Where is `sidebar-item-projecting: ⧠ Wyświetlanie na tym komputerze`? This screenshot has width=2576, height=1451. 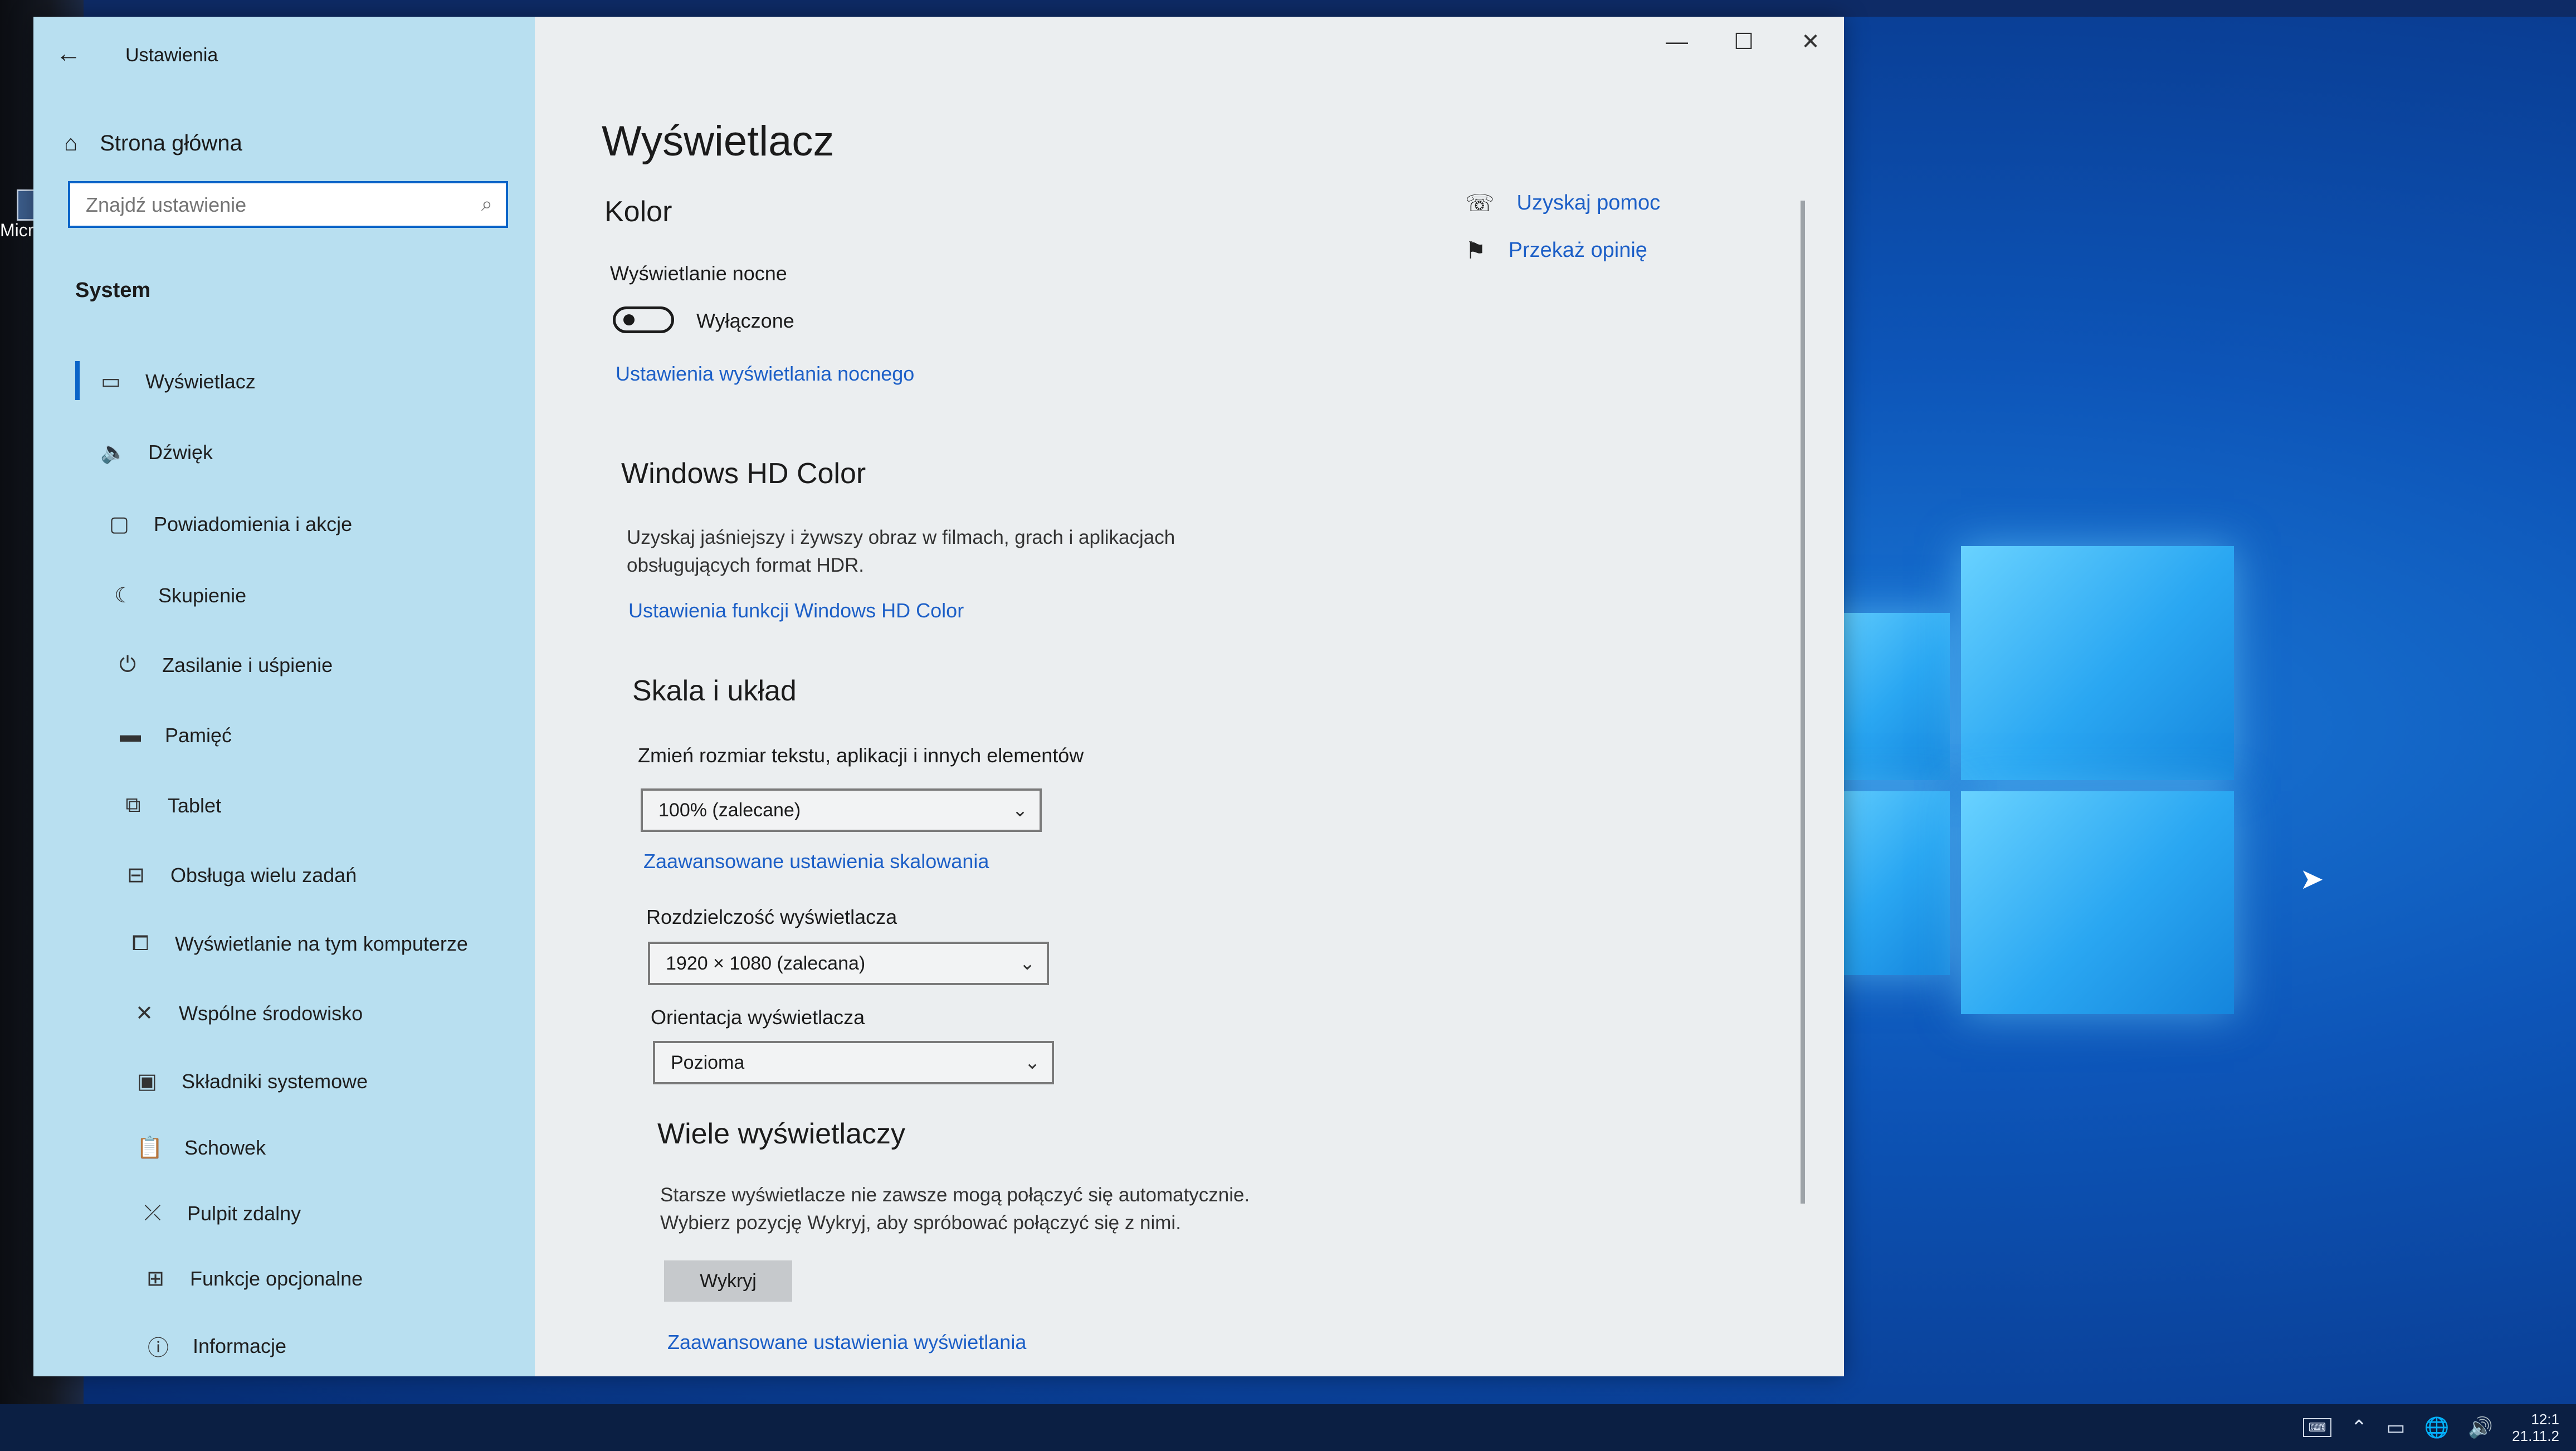
sidebar-item-projecting: ⧠ Wyświetlanie na tym komputerze is located at coordinates (297, 944).